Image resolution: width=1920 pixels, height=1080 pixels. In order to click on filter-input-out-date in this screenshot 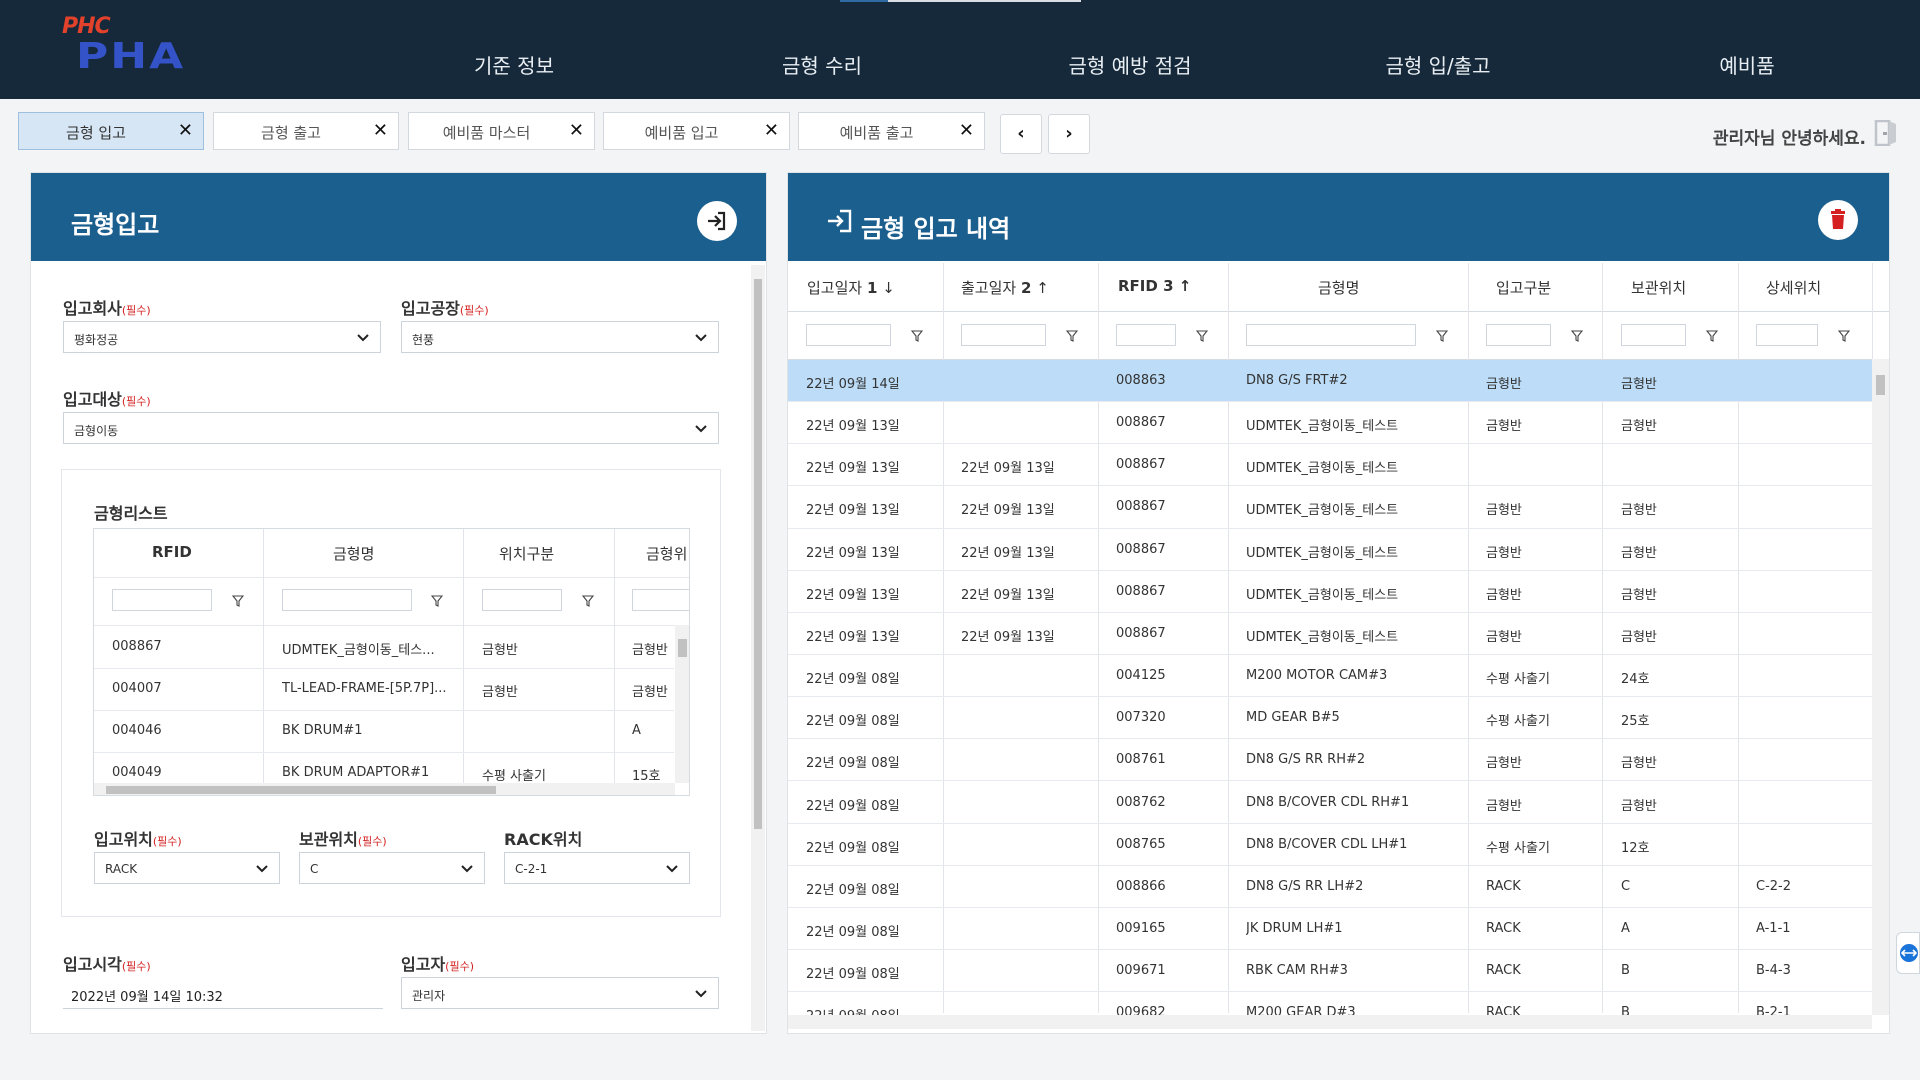, I will do `click(1003, 335)`.